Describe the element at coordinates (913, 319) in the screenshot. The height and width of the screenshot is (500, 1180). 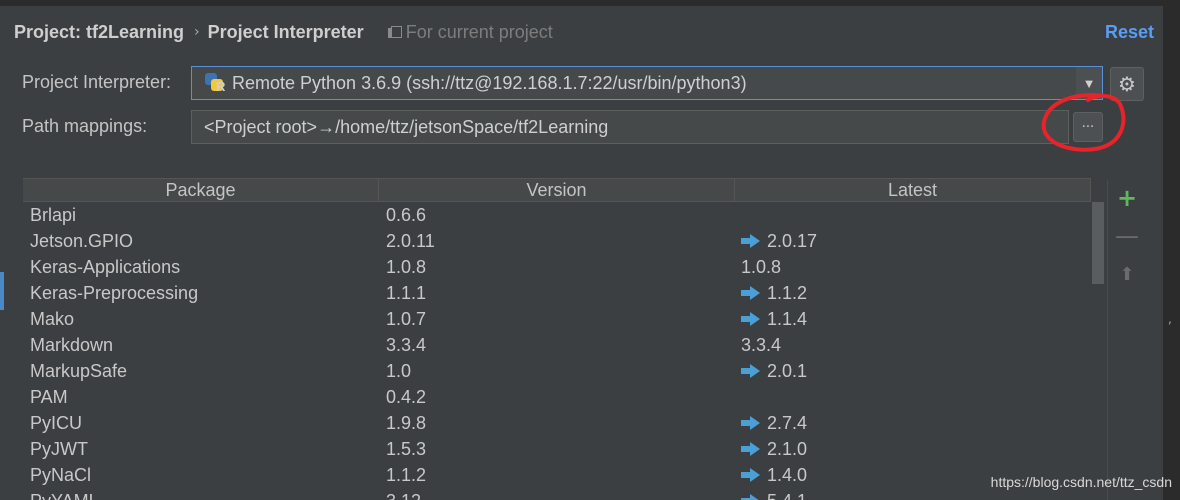
I see `package-latest: 1.1.4` at that location.